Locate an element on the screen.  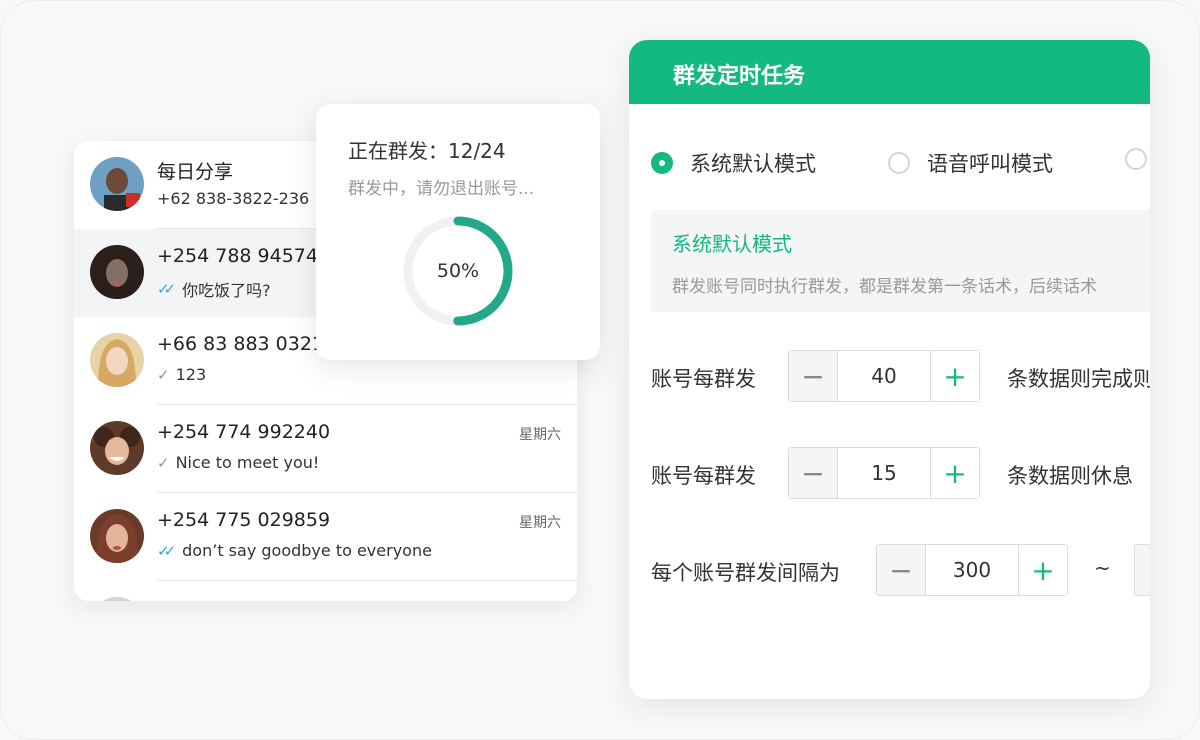
row-label: 每个账号群发间隔为 is located at coordinates (745, 573).